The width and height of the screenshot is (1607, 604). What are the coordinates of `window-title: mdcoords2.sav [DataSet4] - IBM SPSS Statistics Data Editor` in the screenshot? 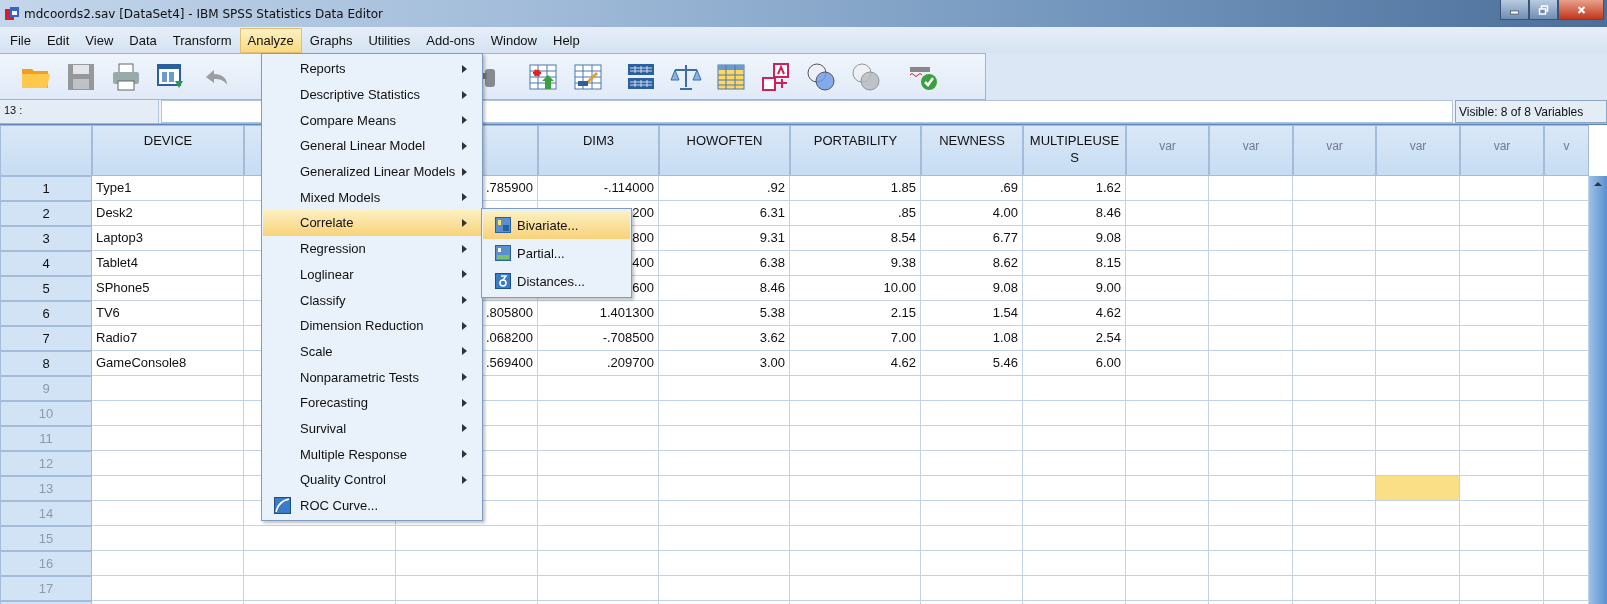 It's located at (203, 13).